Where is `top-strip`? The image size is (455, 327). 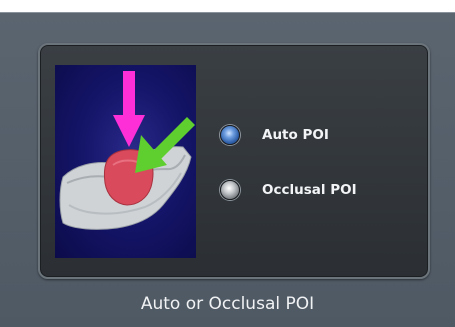 top-strip is located at coordinates (227, 6).